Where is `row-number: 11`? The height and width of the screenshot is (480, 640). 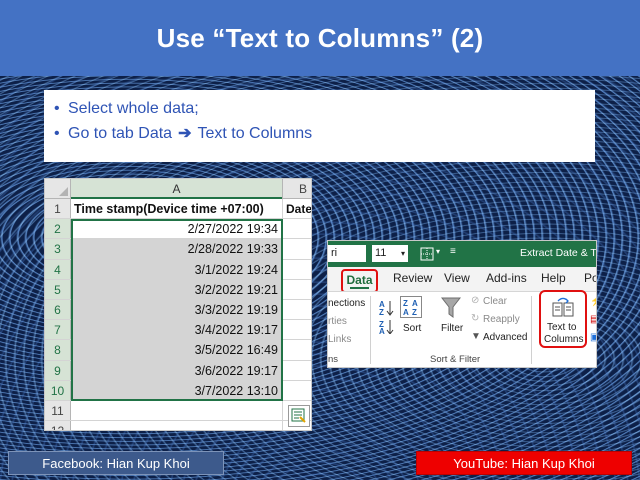 row-number: 11 is located at coordinates (58, 411).